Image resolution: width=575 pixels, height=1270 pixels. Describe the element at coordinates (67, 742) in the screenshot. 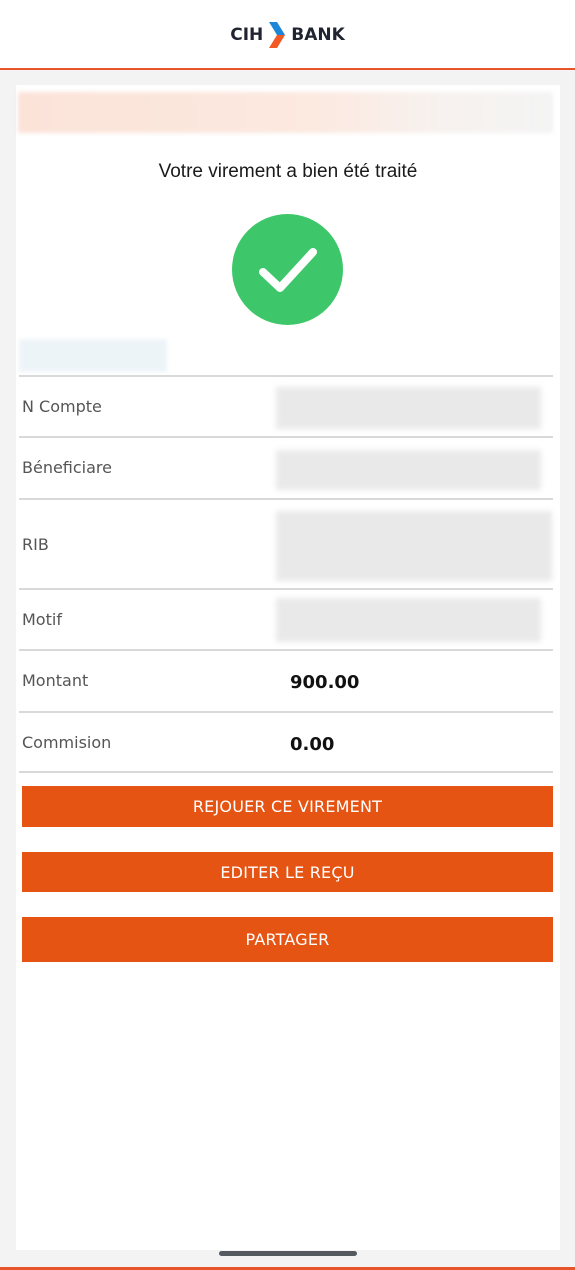

I see `detail-label-commission: Commision` at that location.